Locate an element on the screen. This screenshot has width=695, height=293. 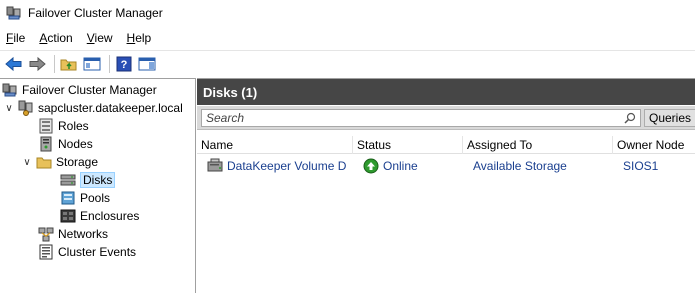
tree-item-pools: Pools is located at coordinates (85, 198).